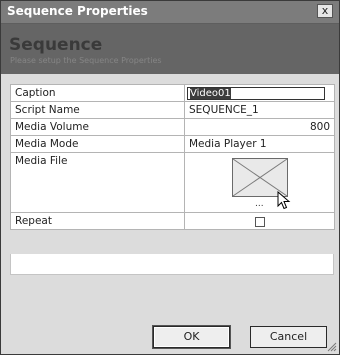  Describe the element at coordinates (170, 12) in the screenshot. I see `title-bar: Sequence Properties x` at that location.